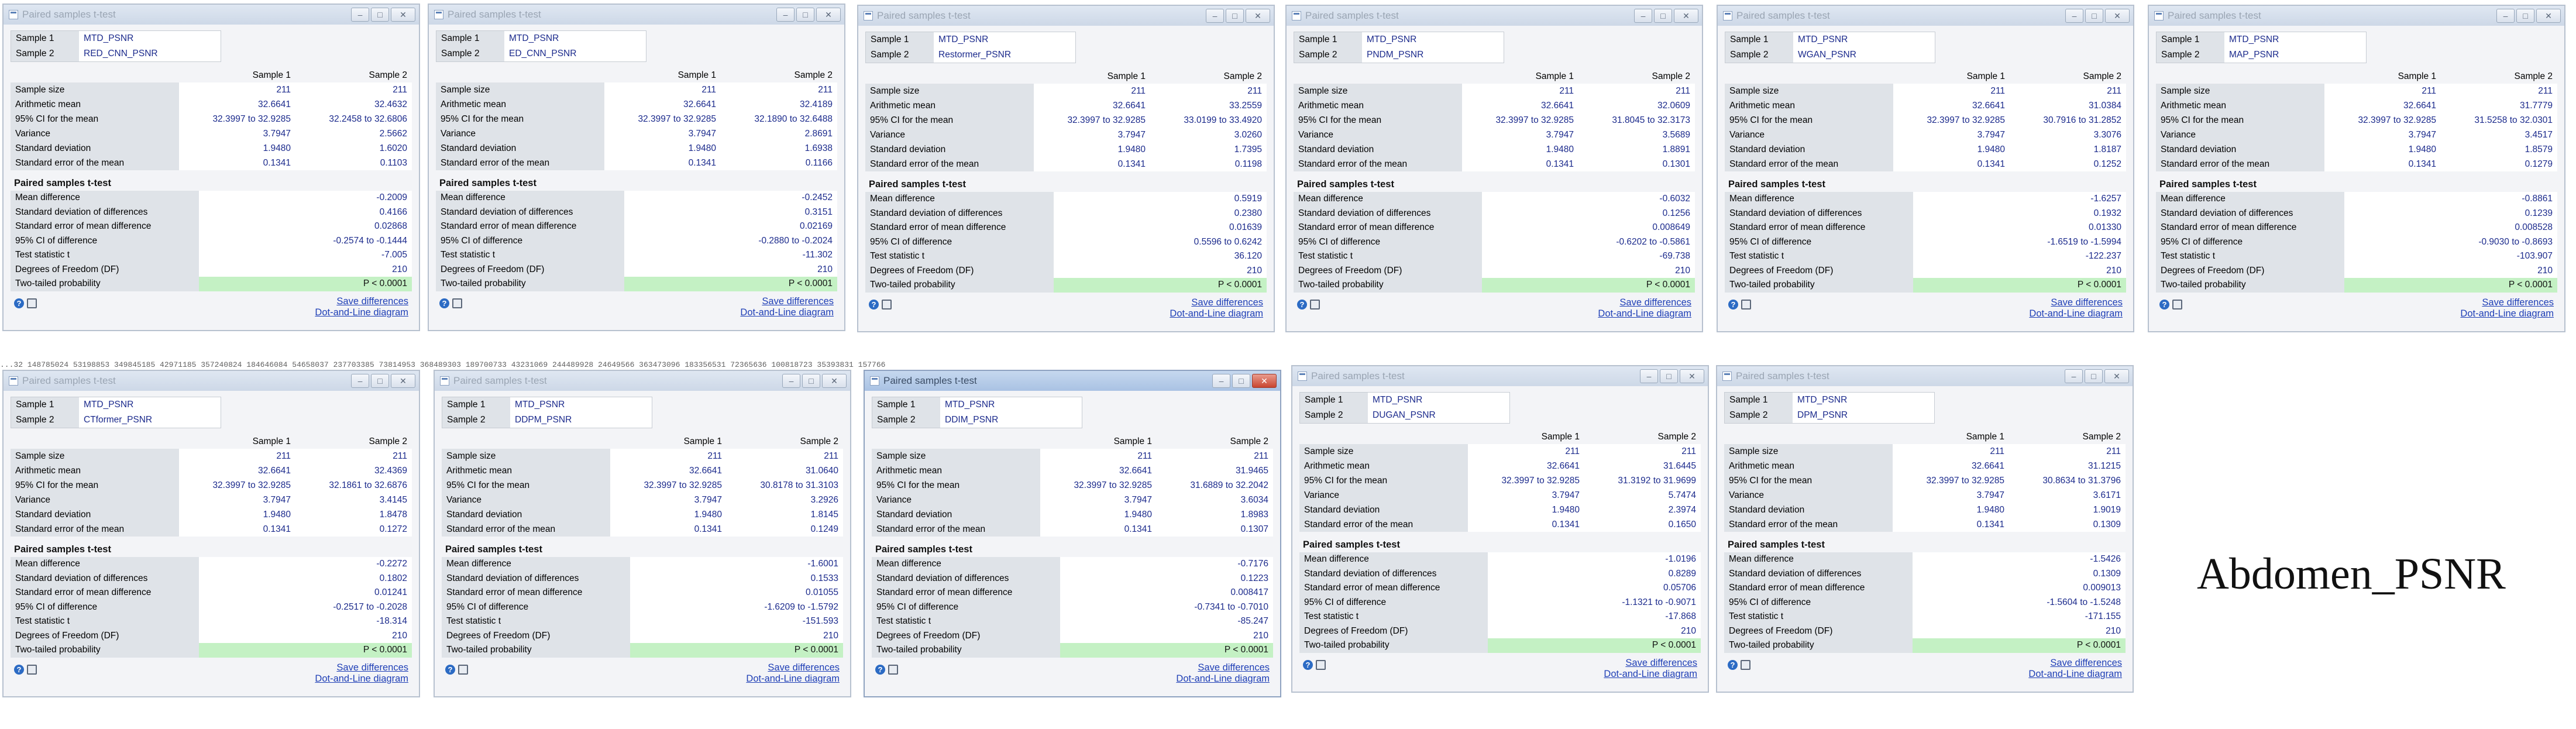  What do you see at coordinates (69, 15) in the screenshot?
I see `window-title: Paired samples t-test` at bounding box center [69, 15].